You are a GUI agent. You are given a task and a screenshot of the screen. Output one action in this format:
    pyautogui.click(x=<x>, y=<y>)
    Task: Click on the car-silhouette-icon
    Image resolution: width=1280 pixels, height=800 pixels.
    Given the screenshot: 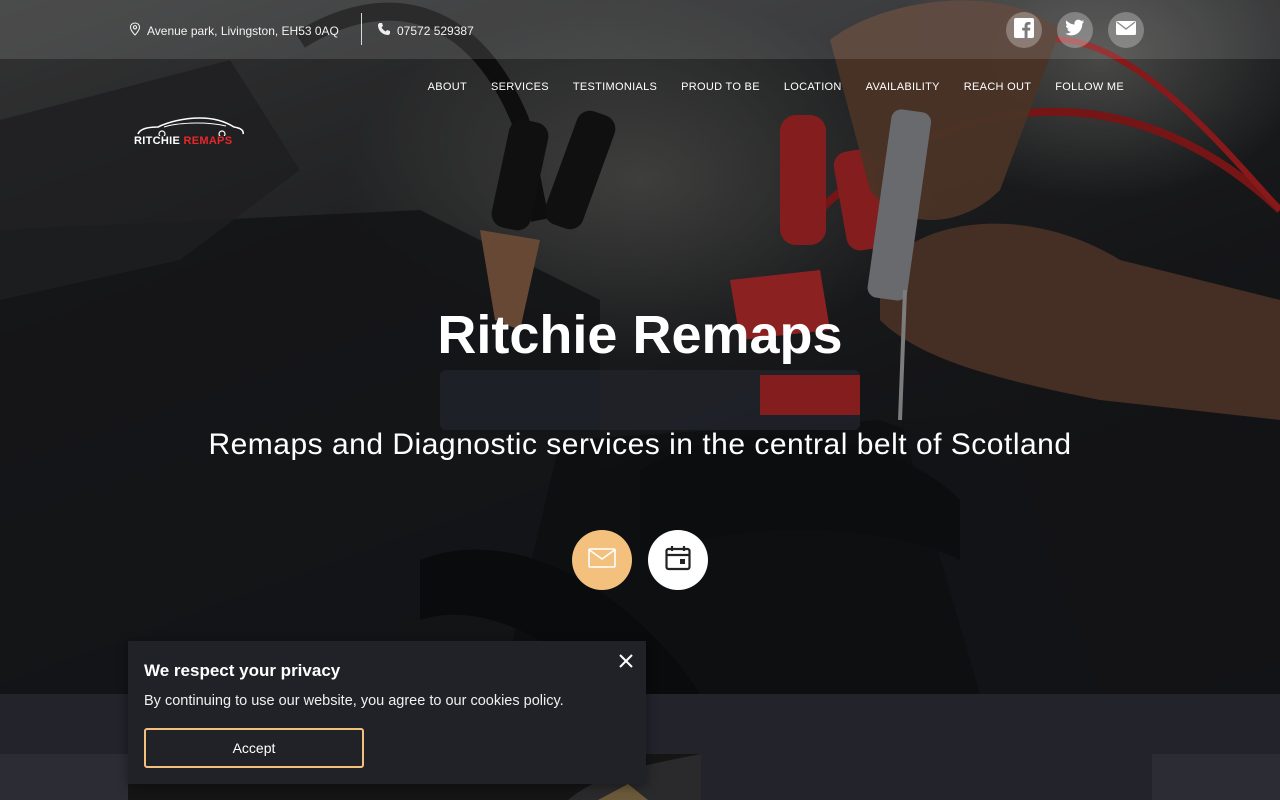 What is the action you would take?
    pyautogui.click(x=190, y=127)
    